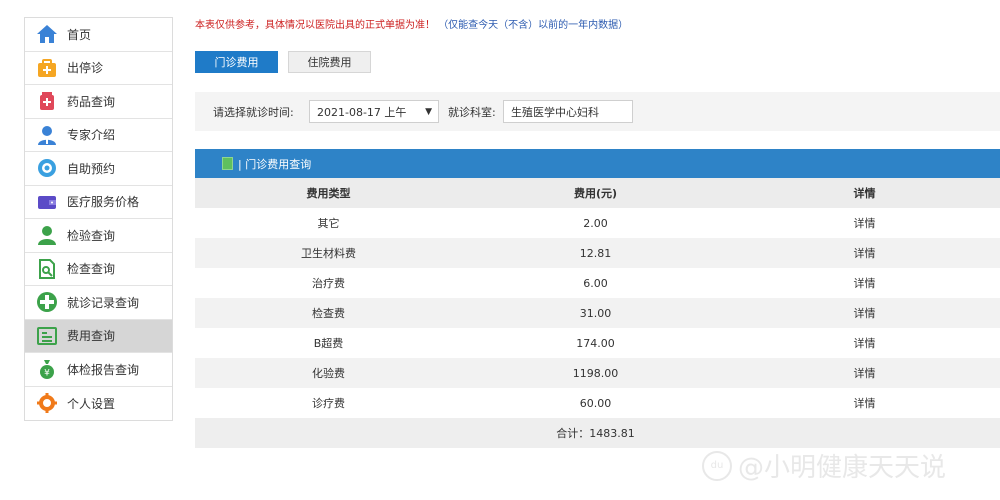  What do you see at coordinates (328, 403) in the screenshot?
I see `fee-type-cell: 诊疗费` at bounding box center [328, 403].